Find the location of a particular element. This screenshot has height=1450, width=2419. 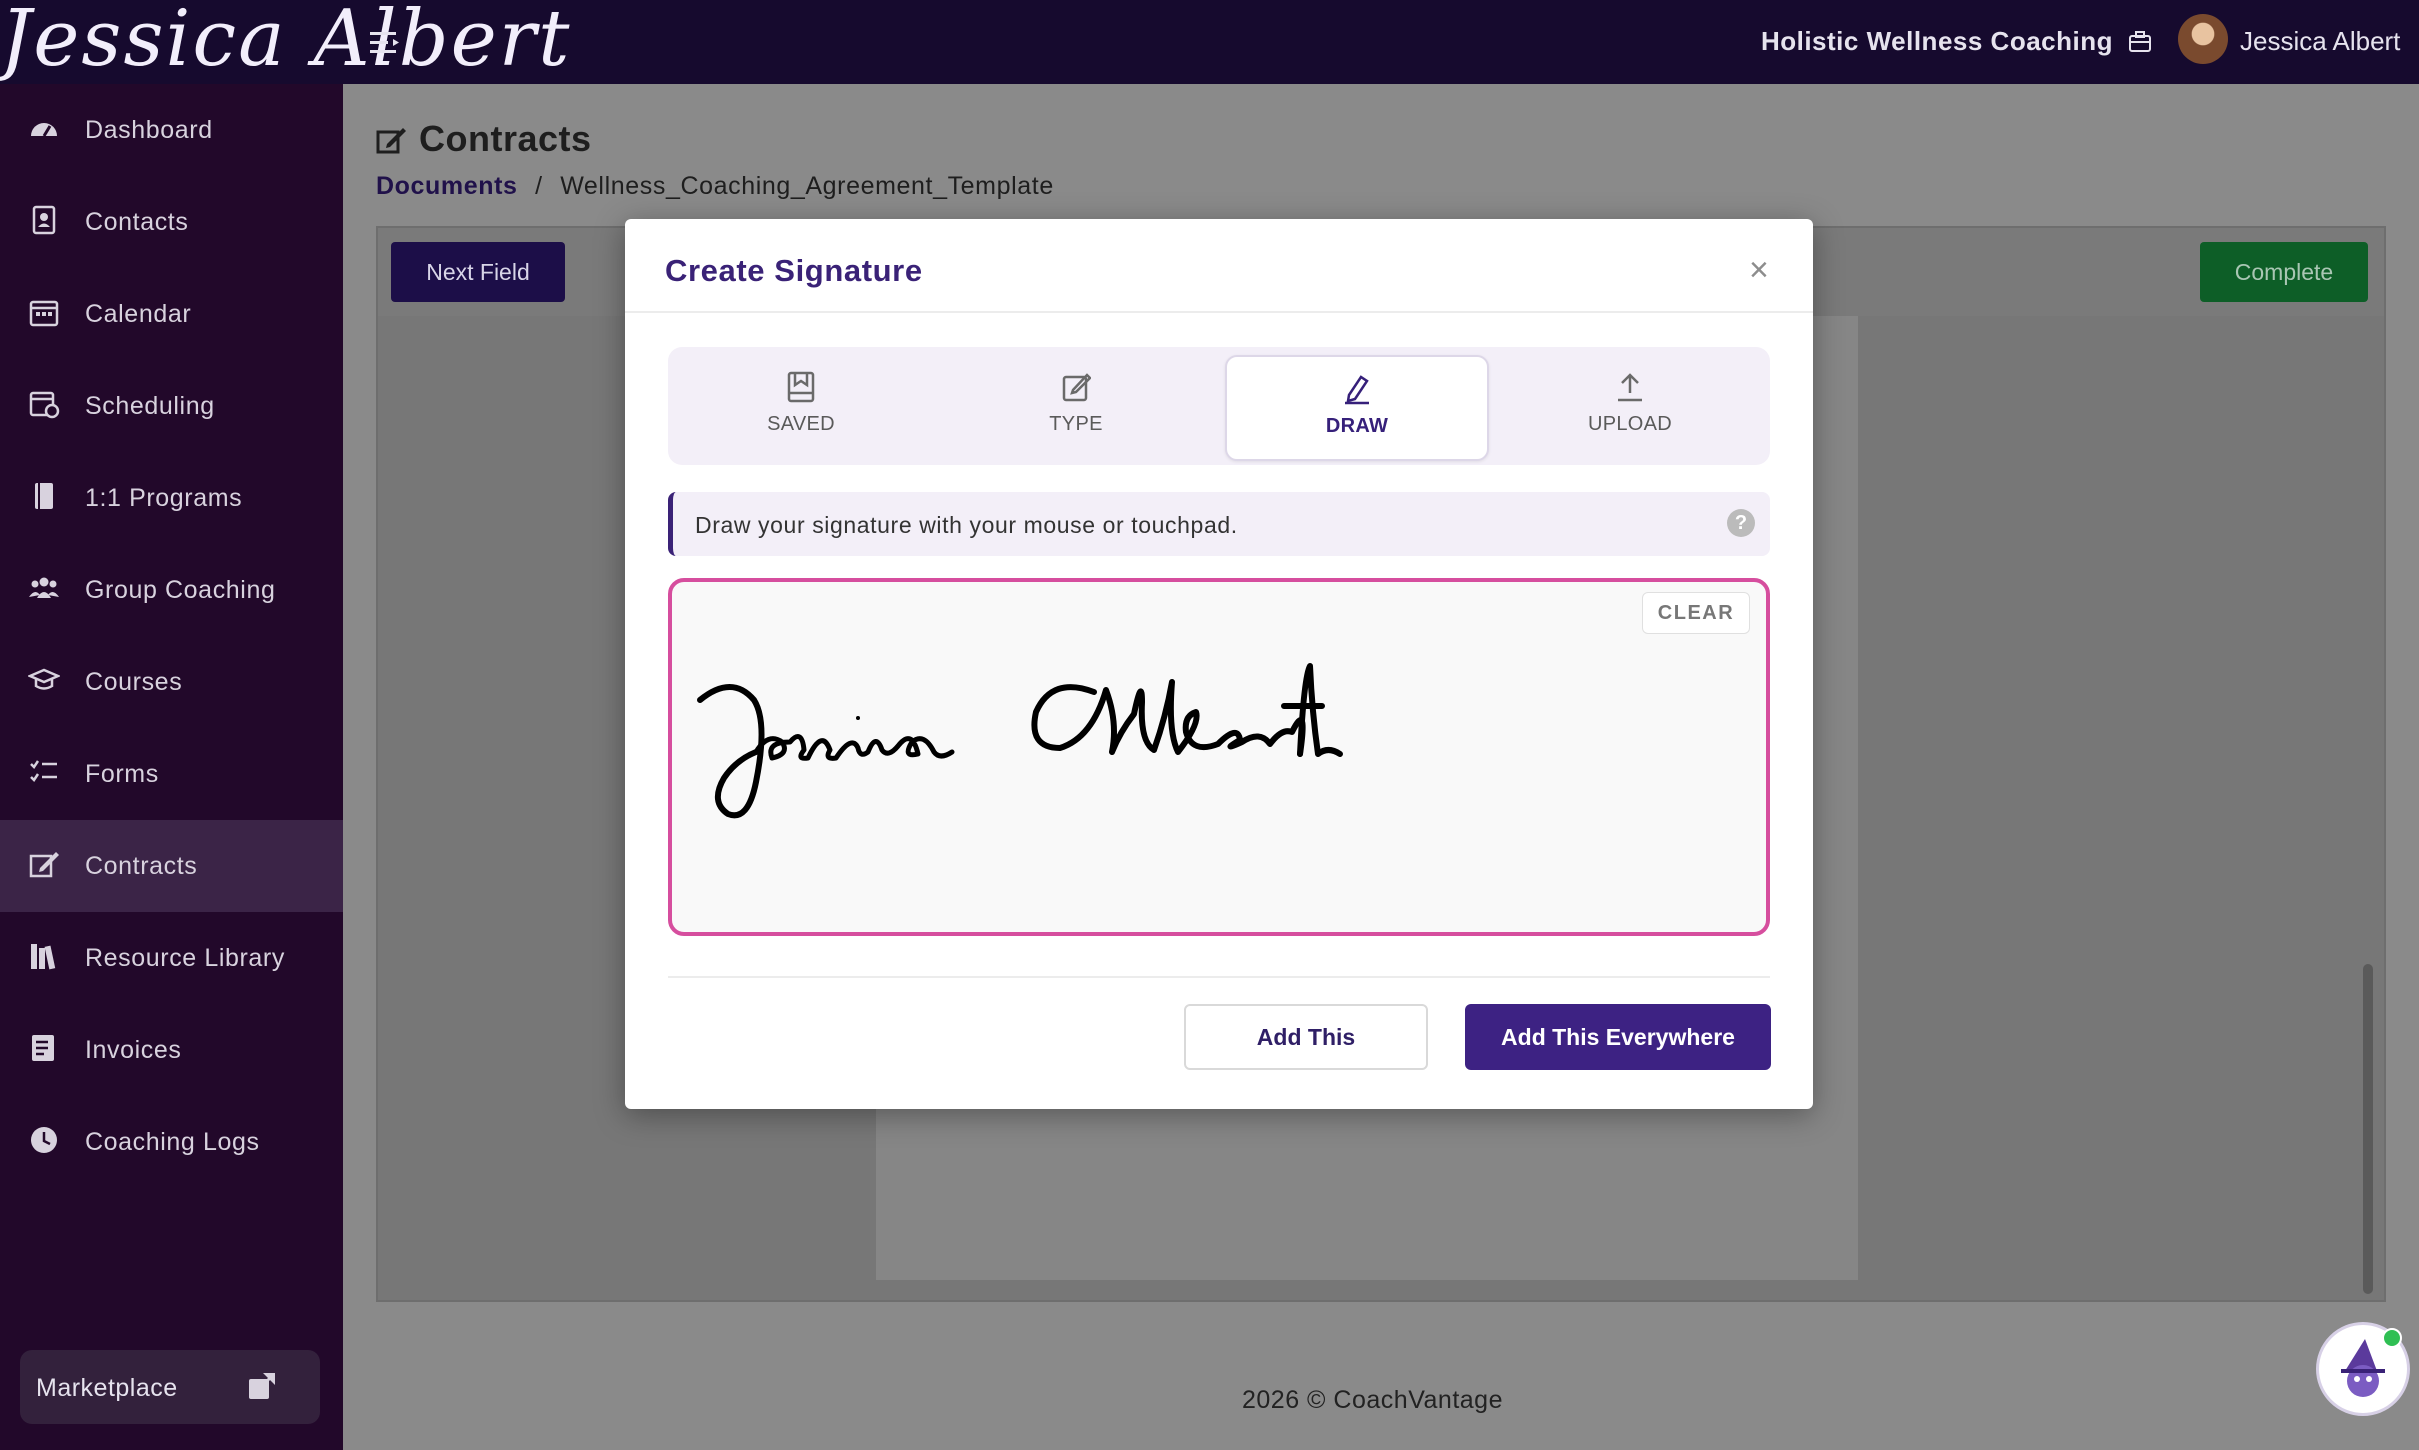

footer: 2026 © CoachVantage is located at coordinates (1372, 1400).